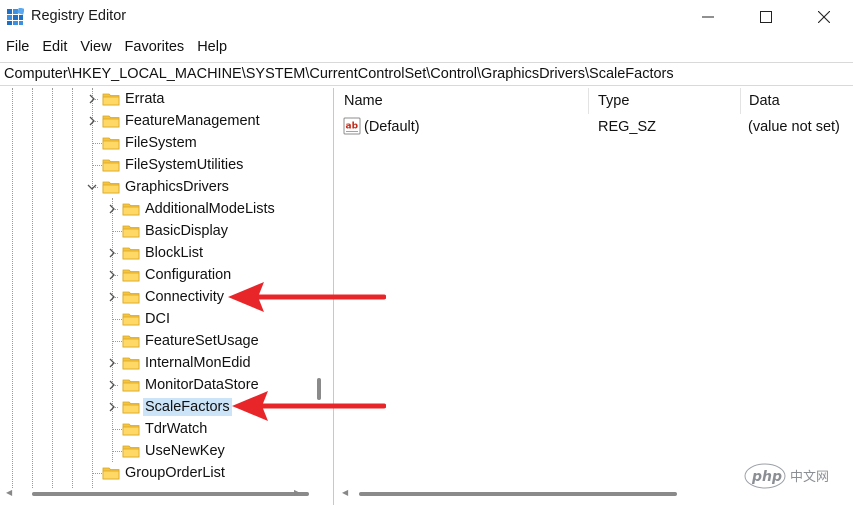  What do you see at coordinates (186, 231) in the screenshot?
I see `tree-item-label: BasicDisplay` at bounding box center [186, 231].